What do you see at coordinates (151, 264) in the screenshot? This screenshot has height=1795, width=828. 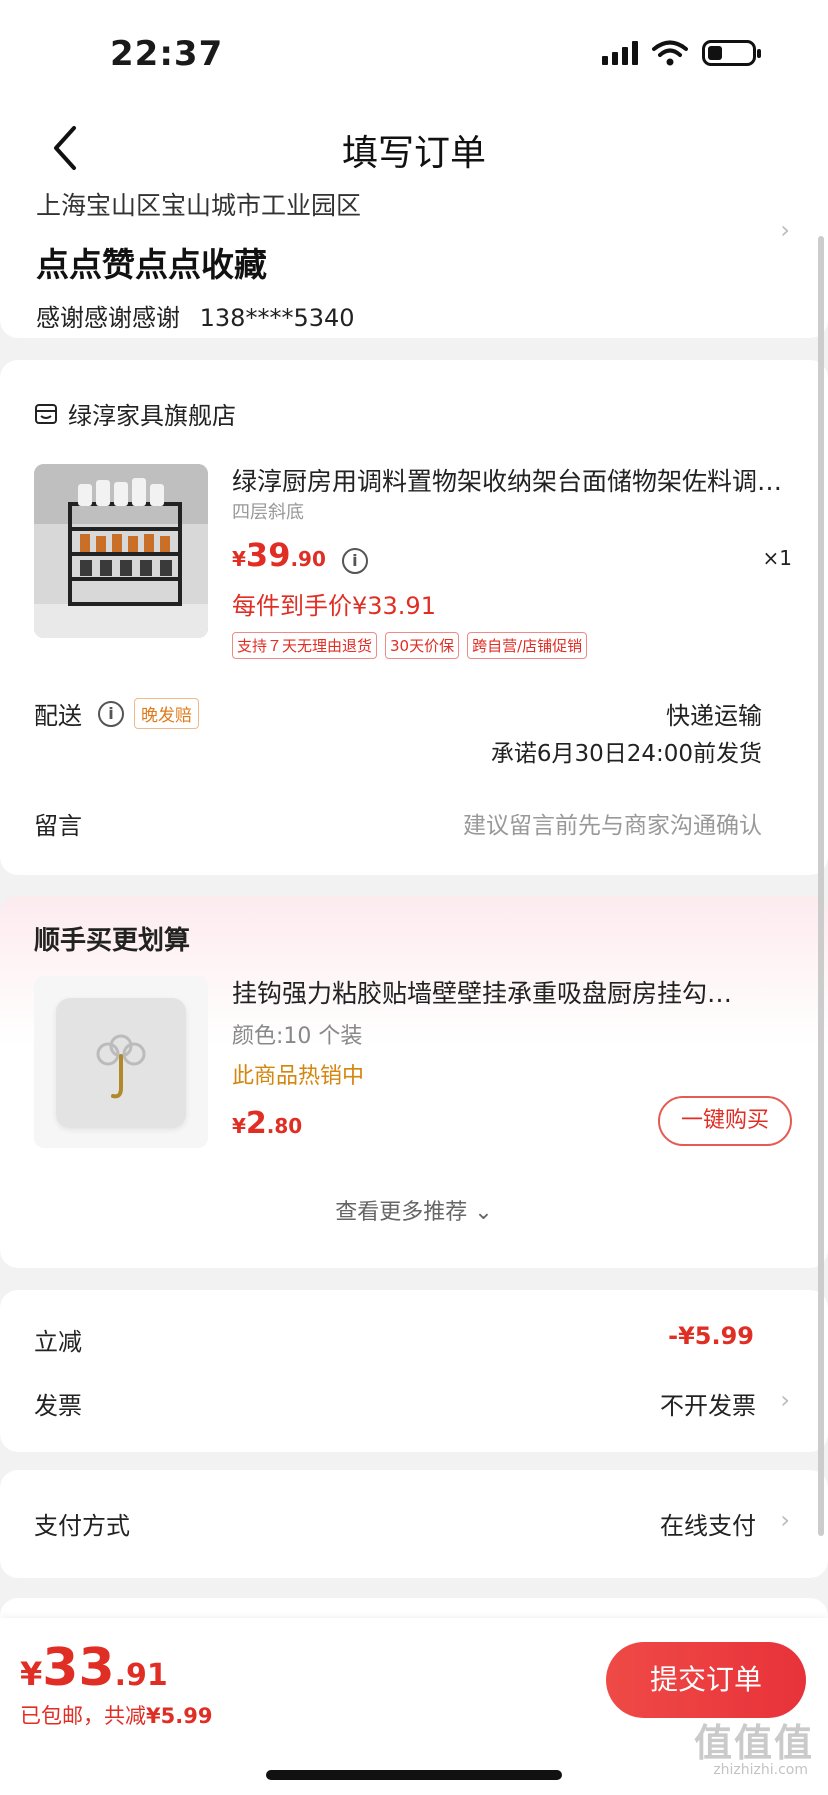 I see `address-detail: 点点赞点点收藏` at bounding box center [151, 264].